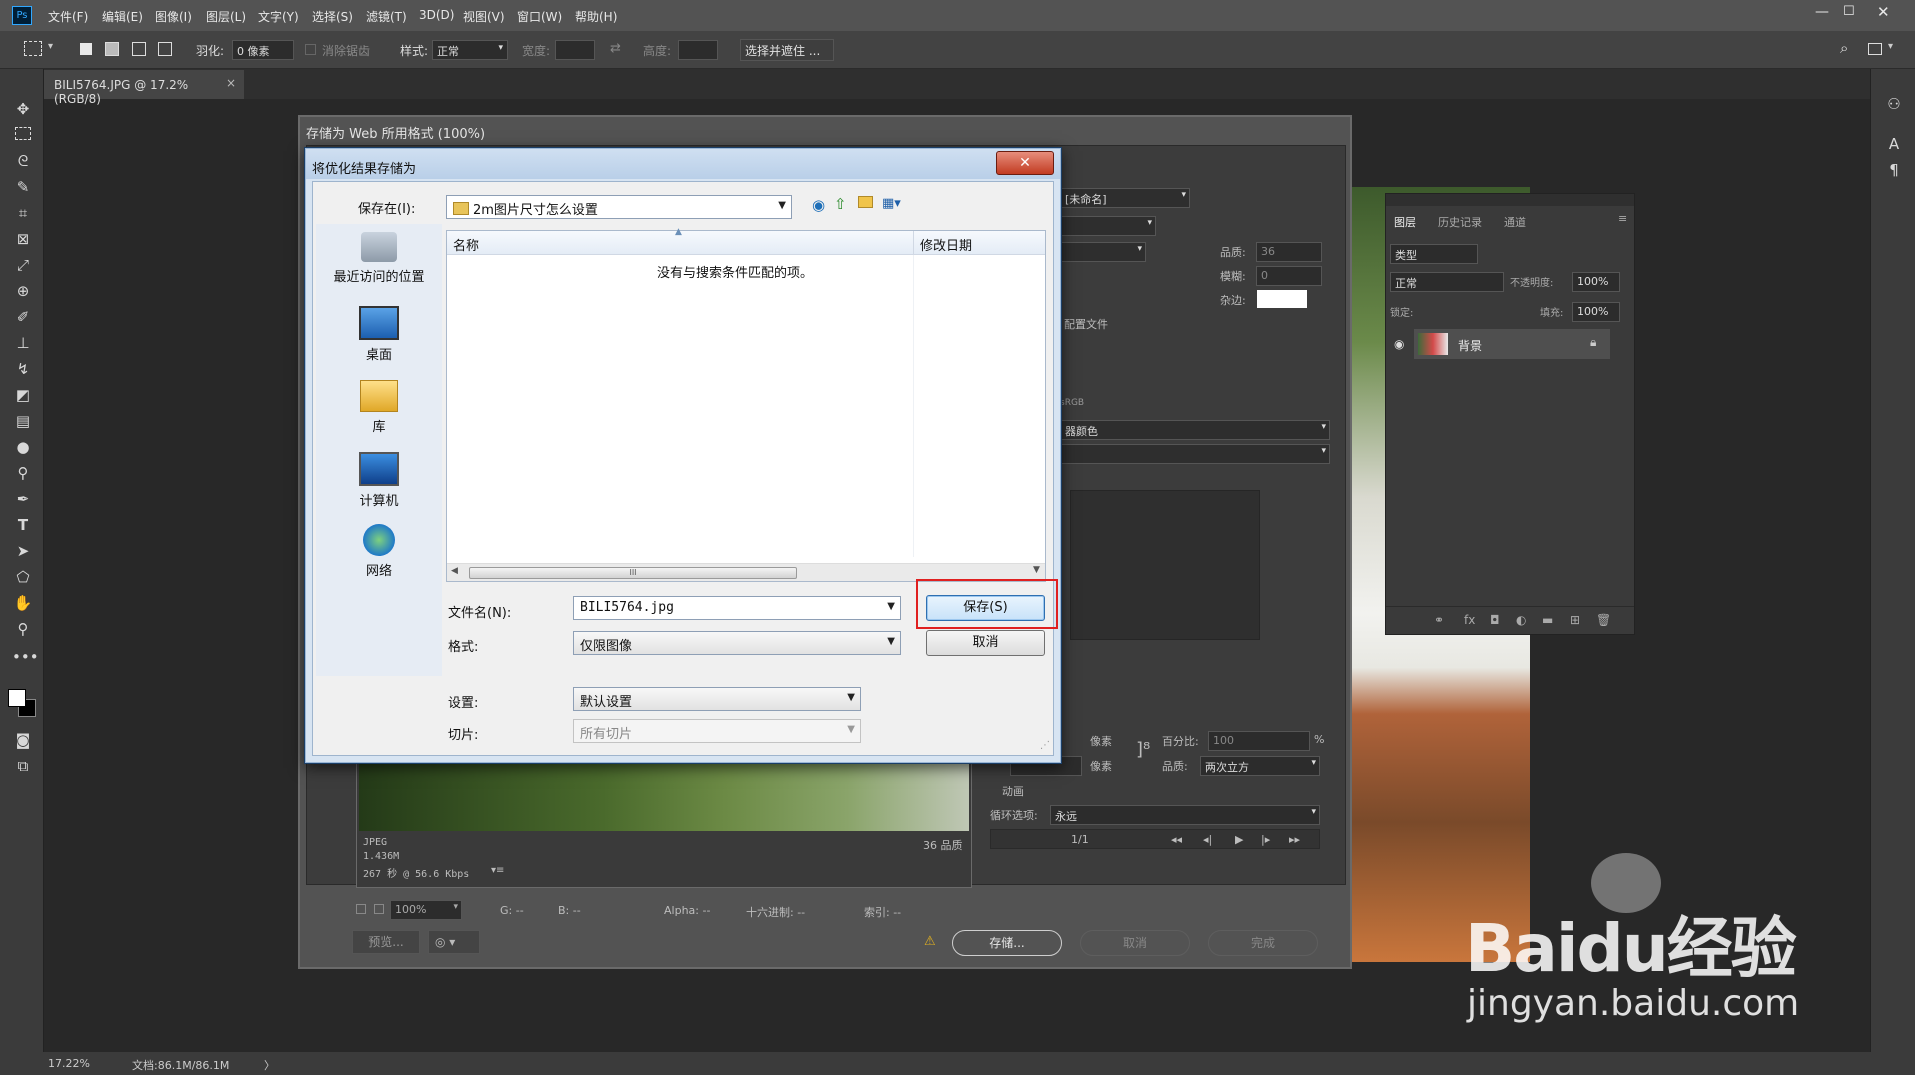 The width and height of the screenshot is (1915, 1075). What do you see at coordinates (1447, 282) in the screenshot?
I see `blend-mode-select: 正常` at bounding box center [1447, 282].